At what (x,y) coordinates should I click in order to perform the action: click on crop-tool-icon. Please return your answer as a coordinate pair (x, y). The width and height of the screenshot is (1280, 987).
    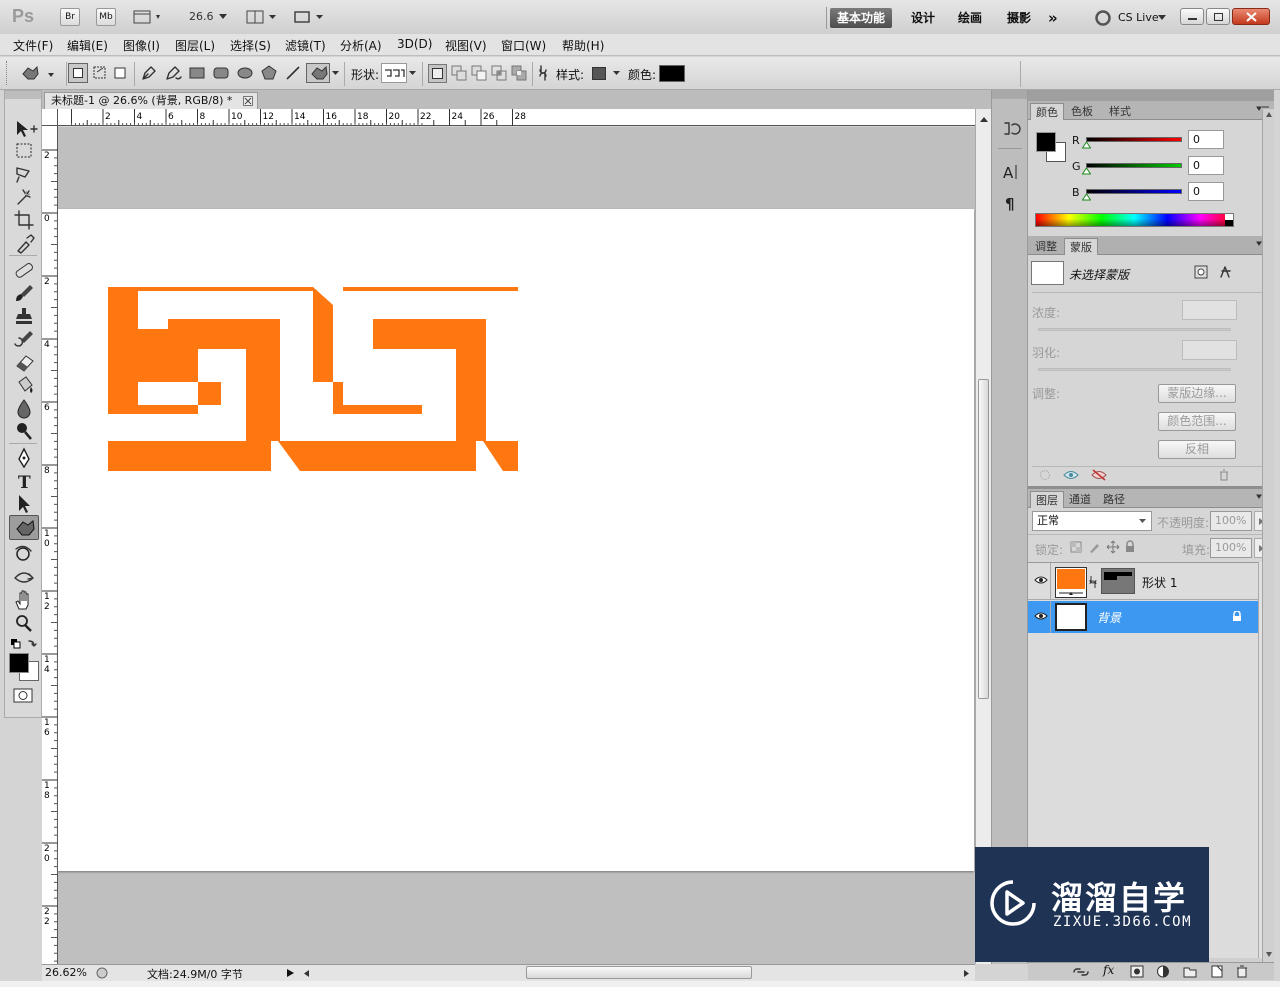
    Looking at the image, I should click on (24, 220).